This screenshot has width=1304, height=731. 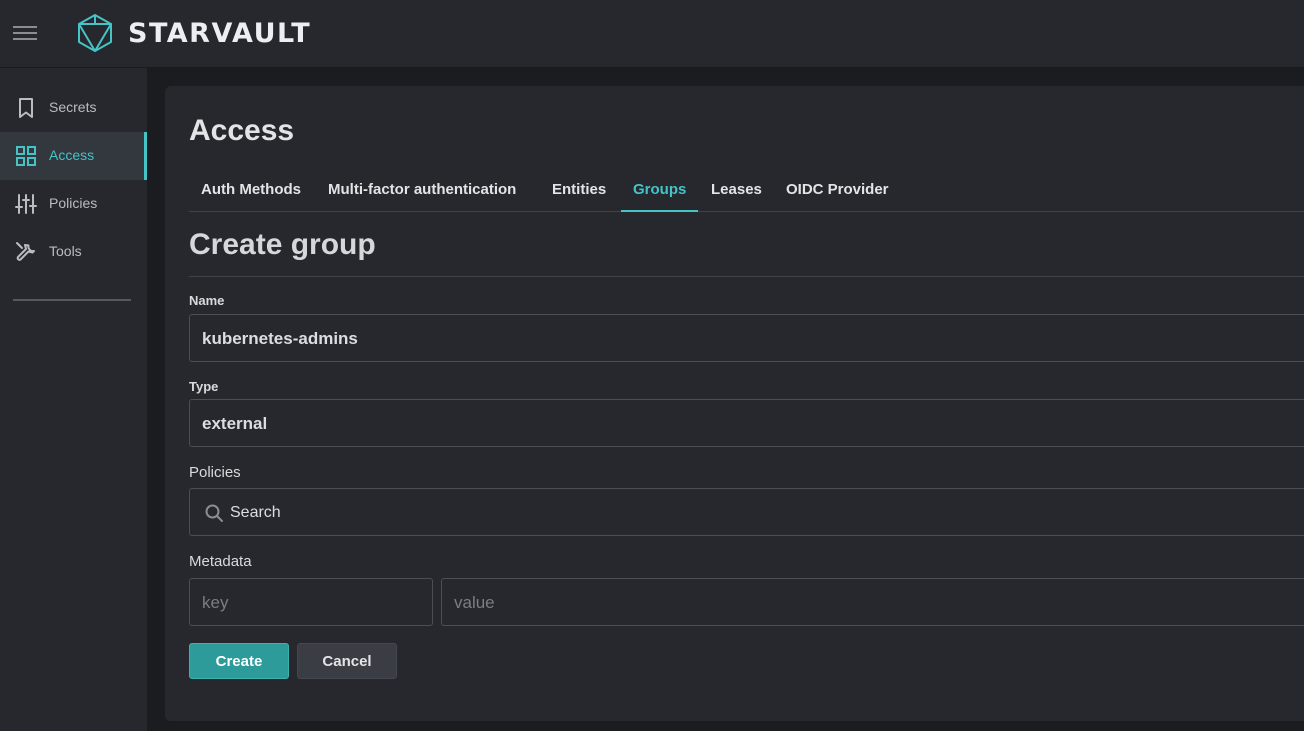 I want to click on sidebar-item-policies: Policies, so click(x=73, y=204).